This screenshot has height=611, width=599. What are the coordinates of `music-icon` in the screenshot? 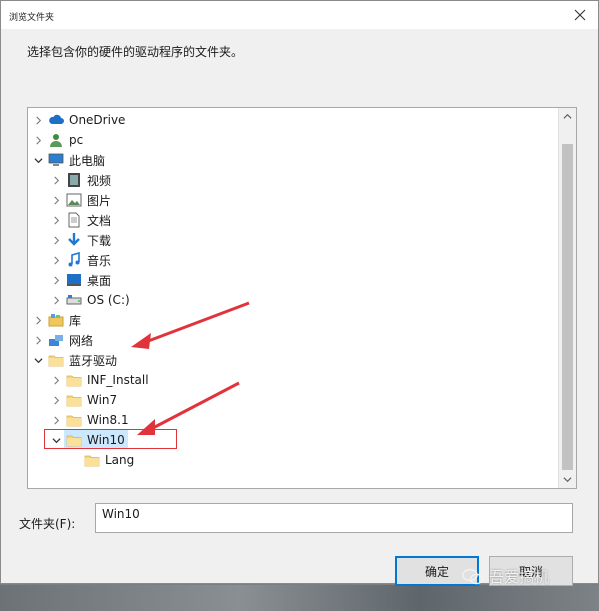 It's located at (74, 260).